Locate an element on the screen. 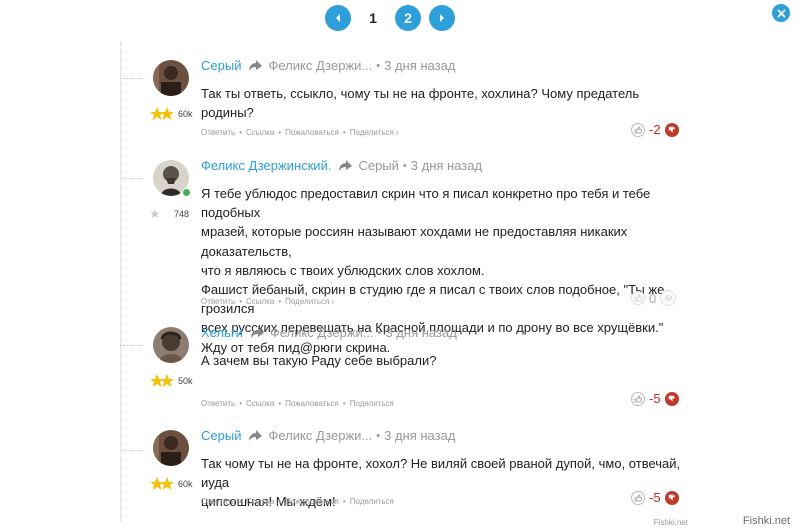 This screenshot has width=800, height=531. comment-actions: Ответить • Ссылка • Поделиться › is located at coordinates (268, 301).